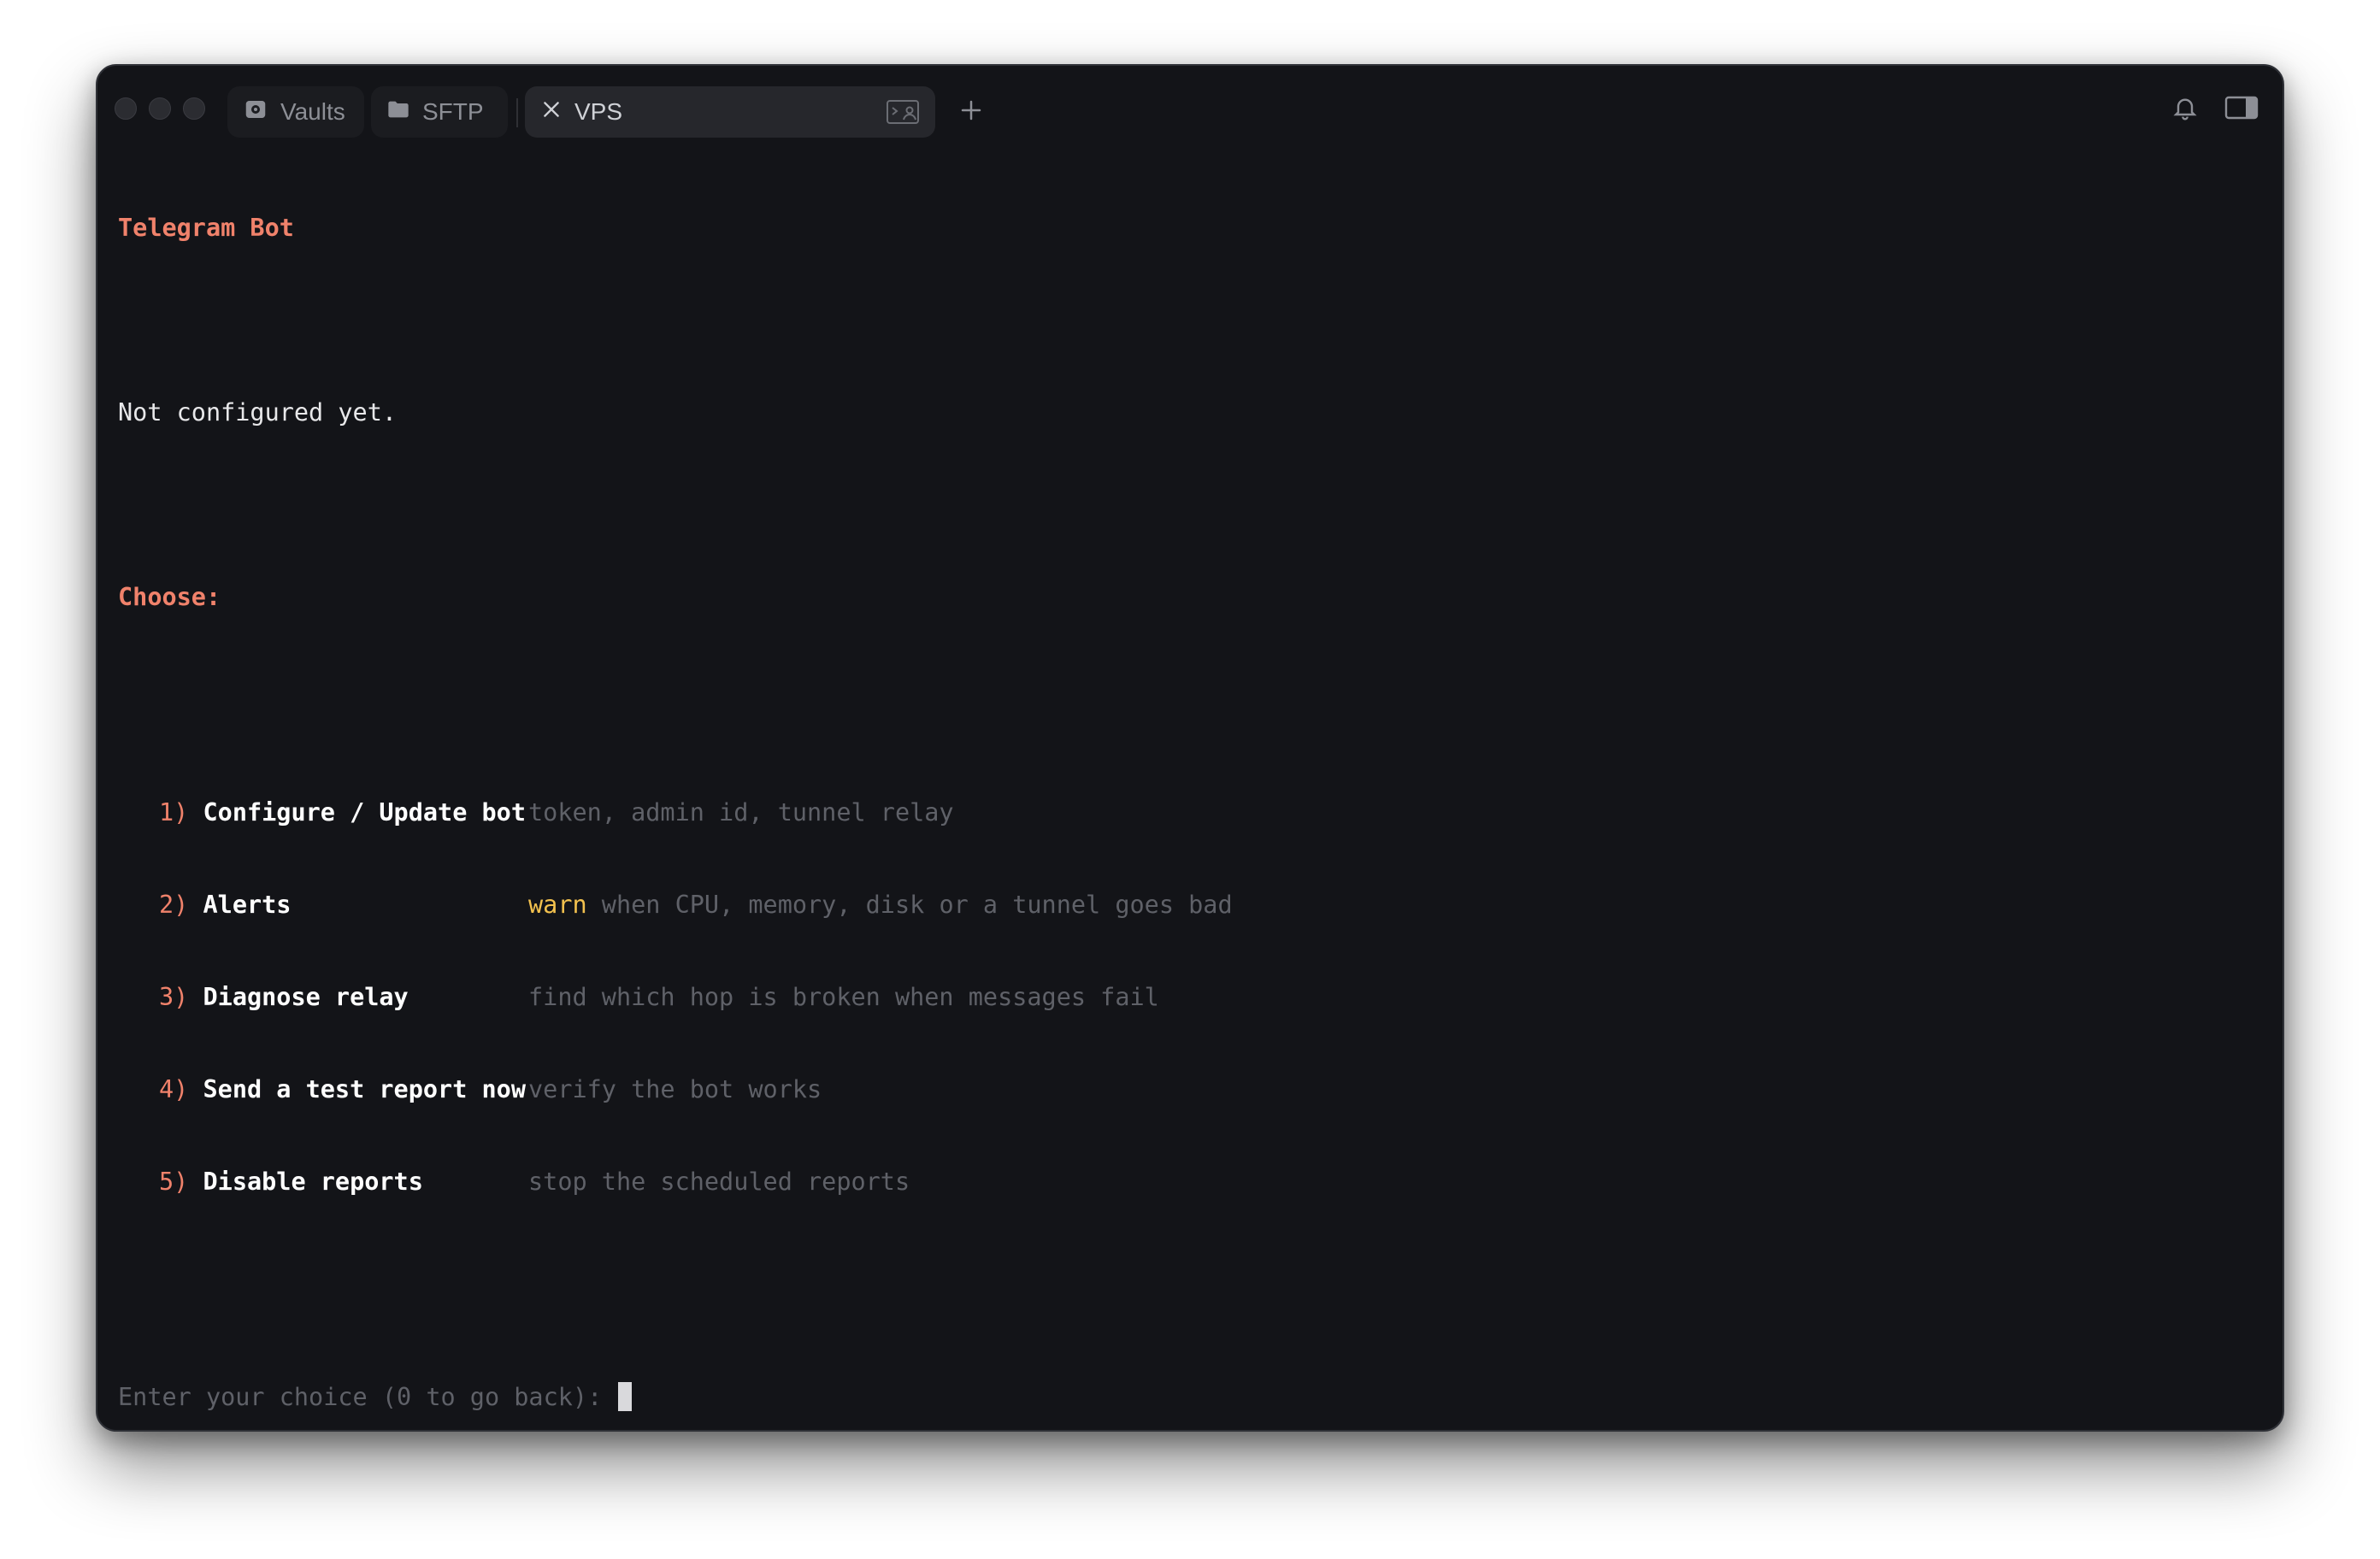 Image resolution: width=2380 pixels, height=1559 pixels. I want to click on tab-vaults-label: Vaults, so click(313, 111).